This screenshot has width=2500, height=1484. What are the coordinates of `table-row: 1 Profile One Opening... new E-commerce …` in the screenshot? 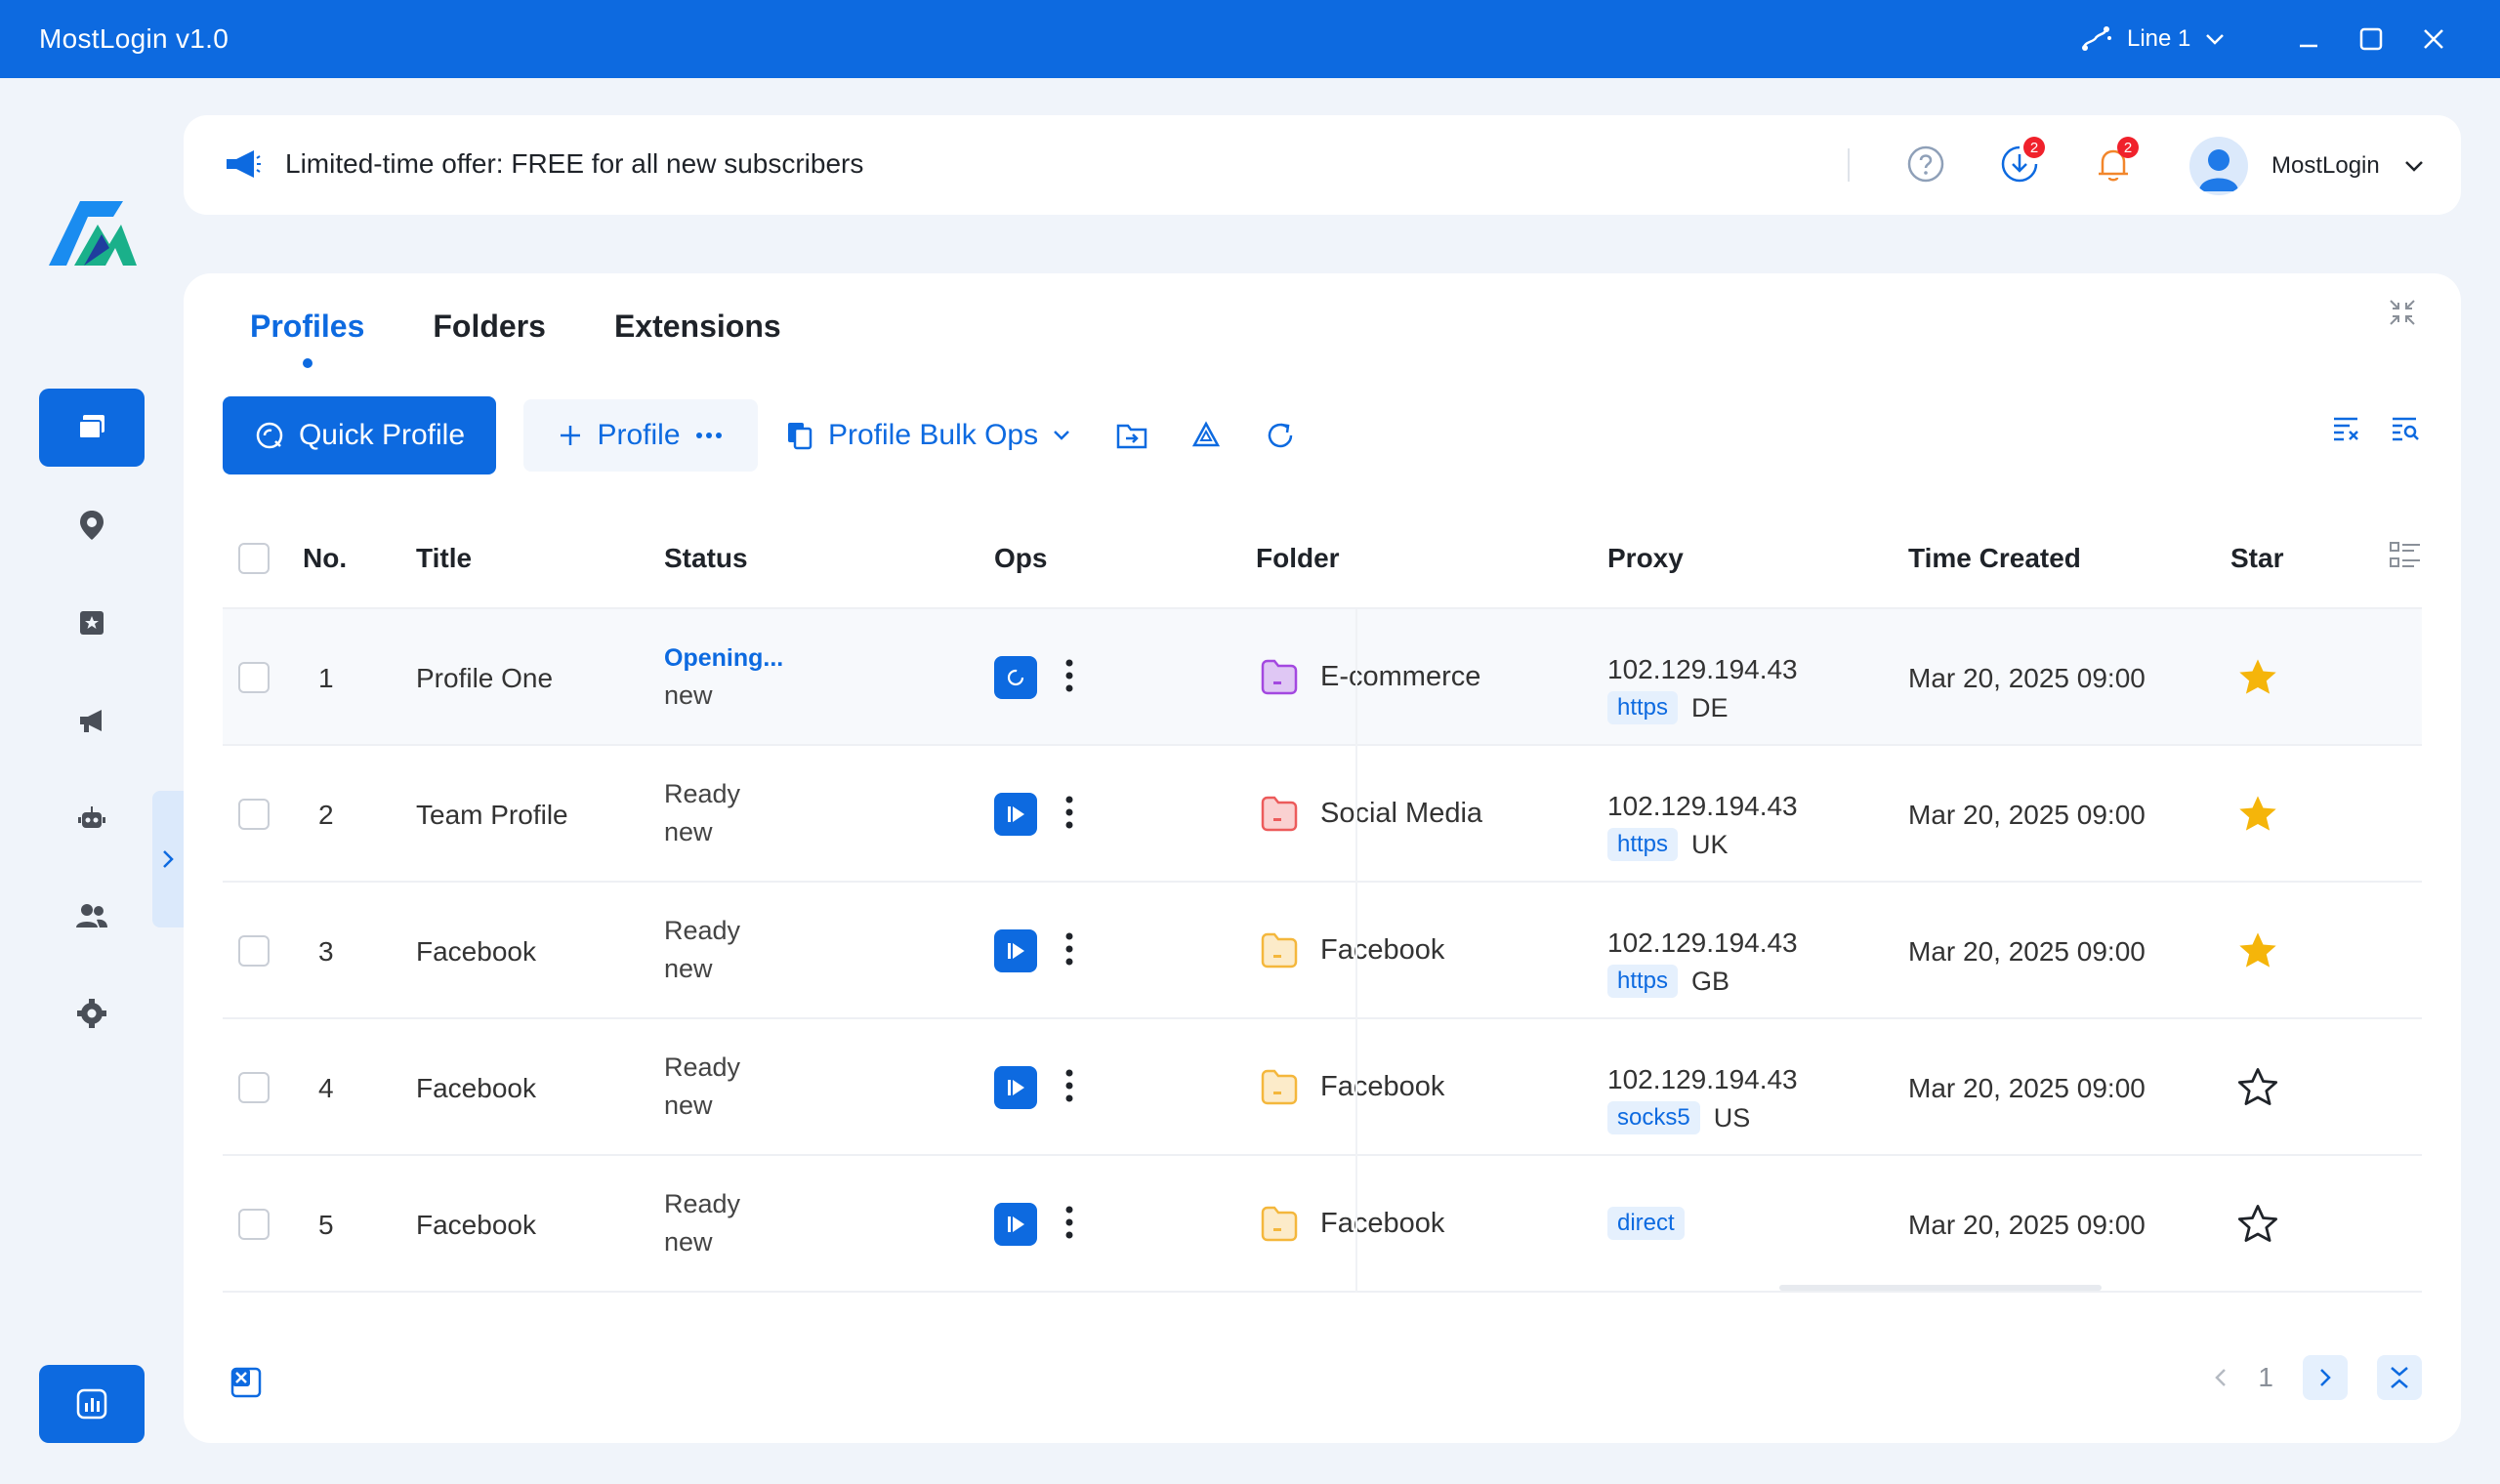 It's located at (1322, 677).